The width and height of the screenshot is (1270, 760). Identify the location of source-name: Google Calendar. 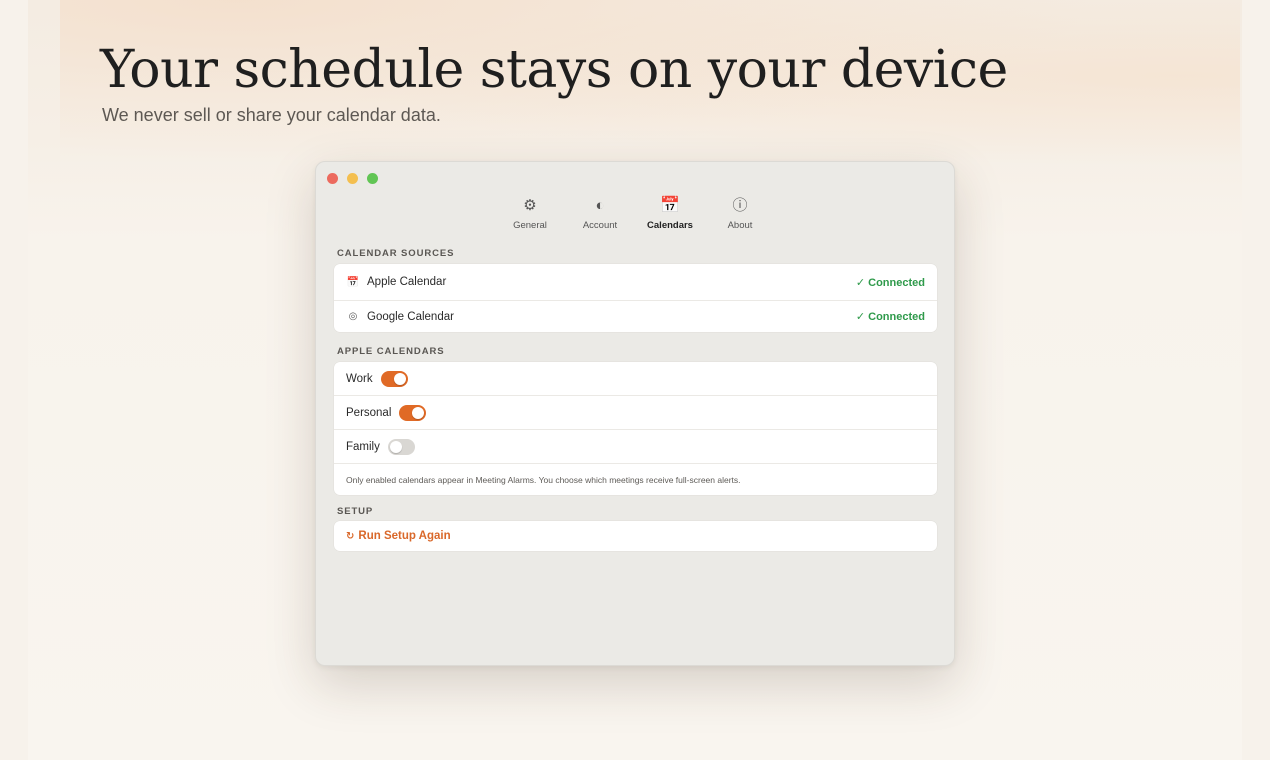
(410, 316).